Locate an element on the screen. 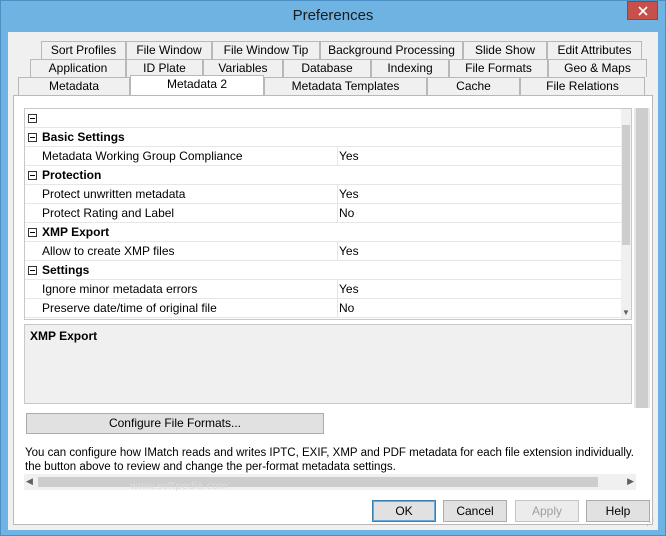 This screenshot has width=666, height=536. grid-property-row: Preserve date/time of original file No is located at coordinates (328, 308).